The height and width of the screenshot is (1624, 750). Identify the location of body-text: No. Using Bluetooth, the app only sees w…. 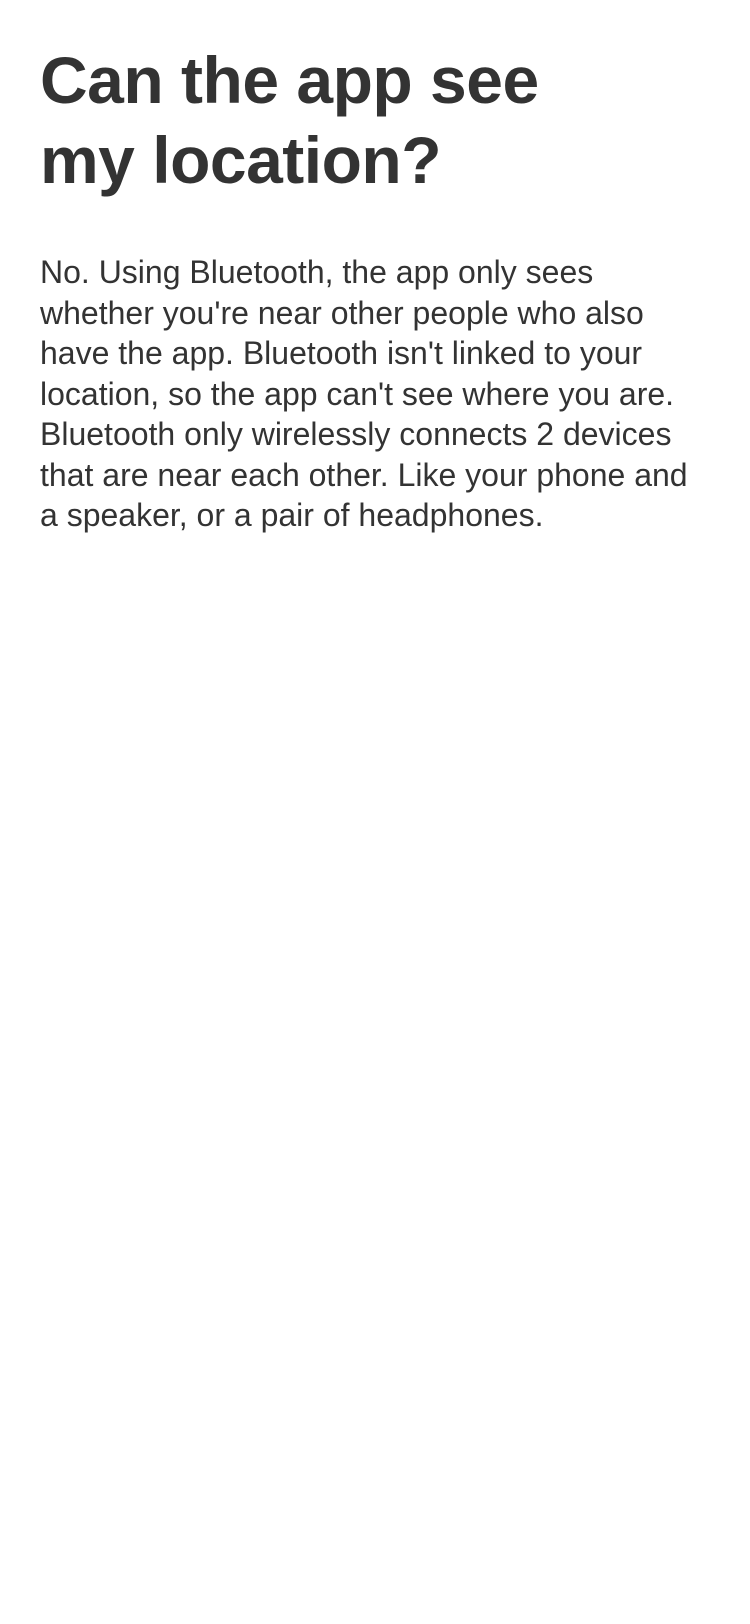
(364, 393).